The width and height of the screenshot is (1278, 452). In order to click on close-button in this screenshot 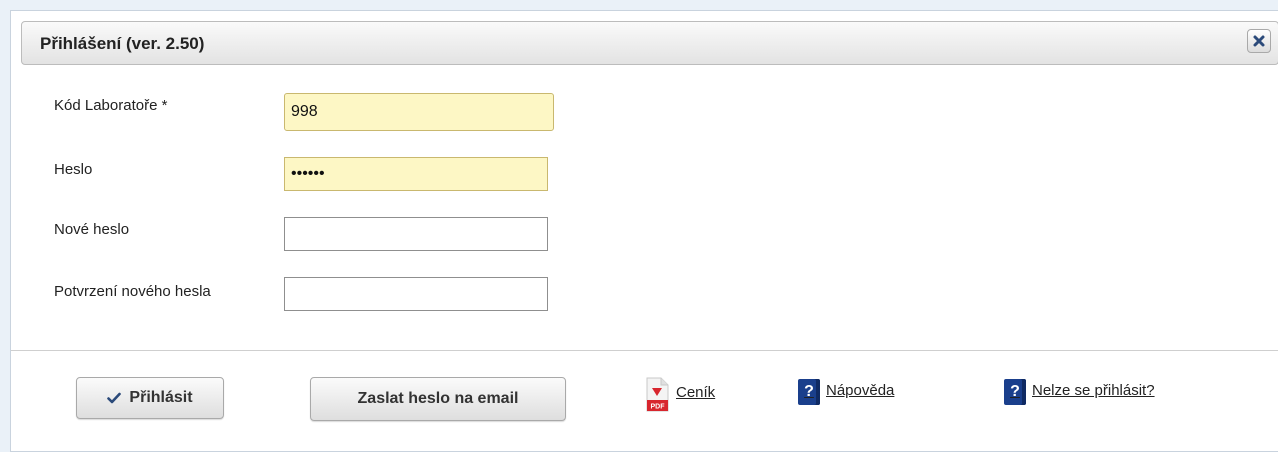, I will do `click(1259, 41)`.